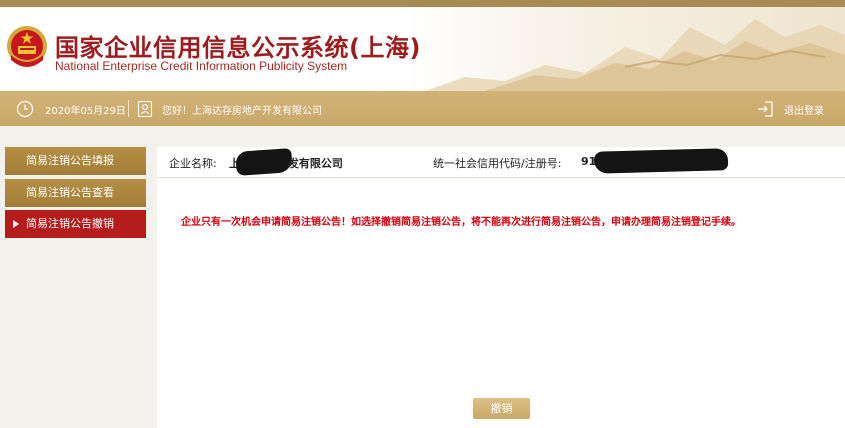 The image size is (845, 428). I want to click on info-separator, so click(128, 108).